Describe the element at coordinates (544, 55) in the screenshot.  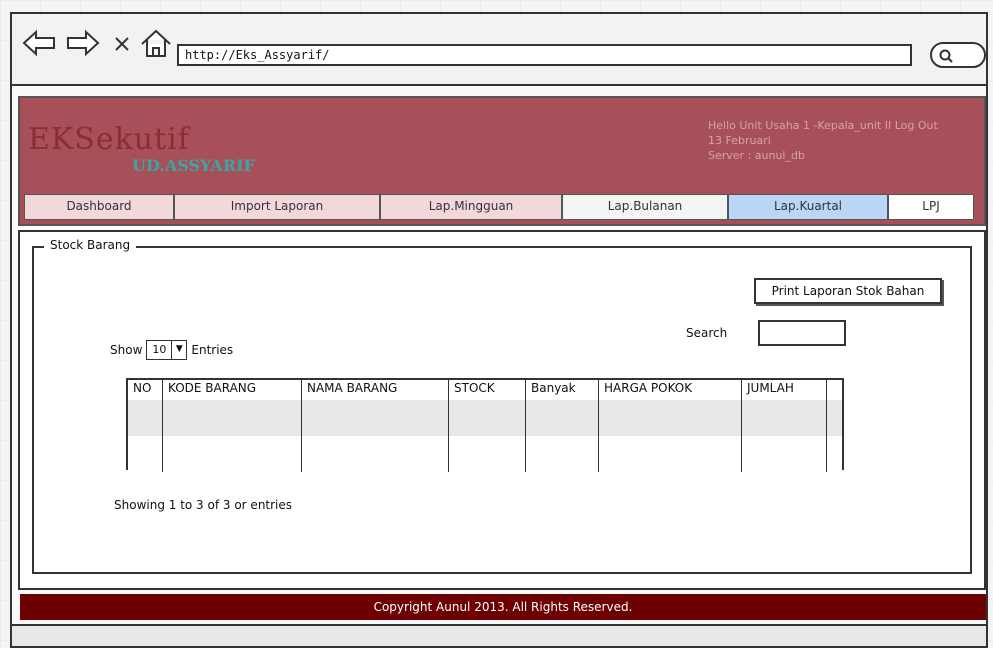
I see `url-bar: http://Eks_Assyarif/` at that location.